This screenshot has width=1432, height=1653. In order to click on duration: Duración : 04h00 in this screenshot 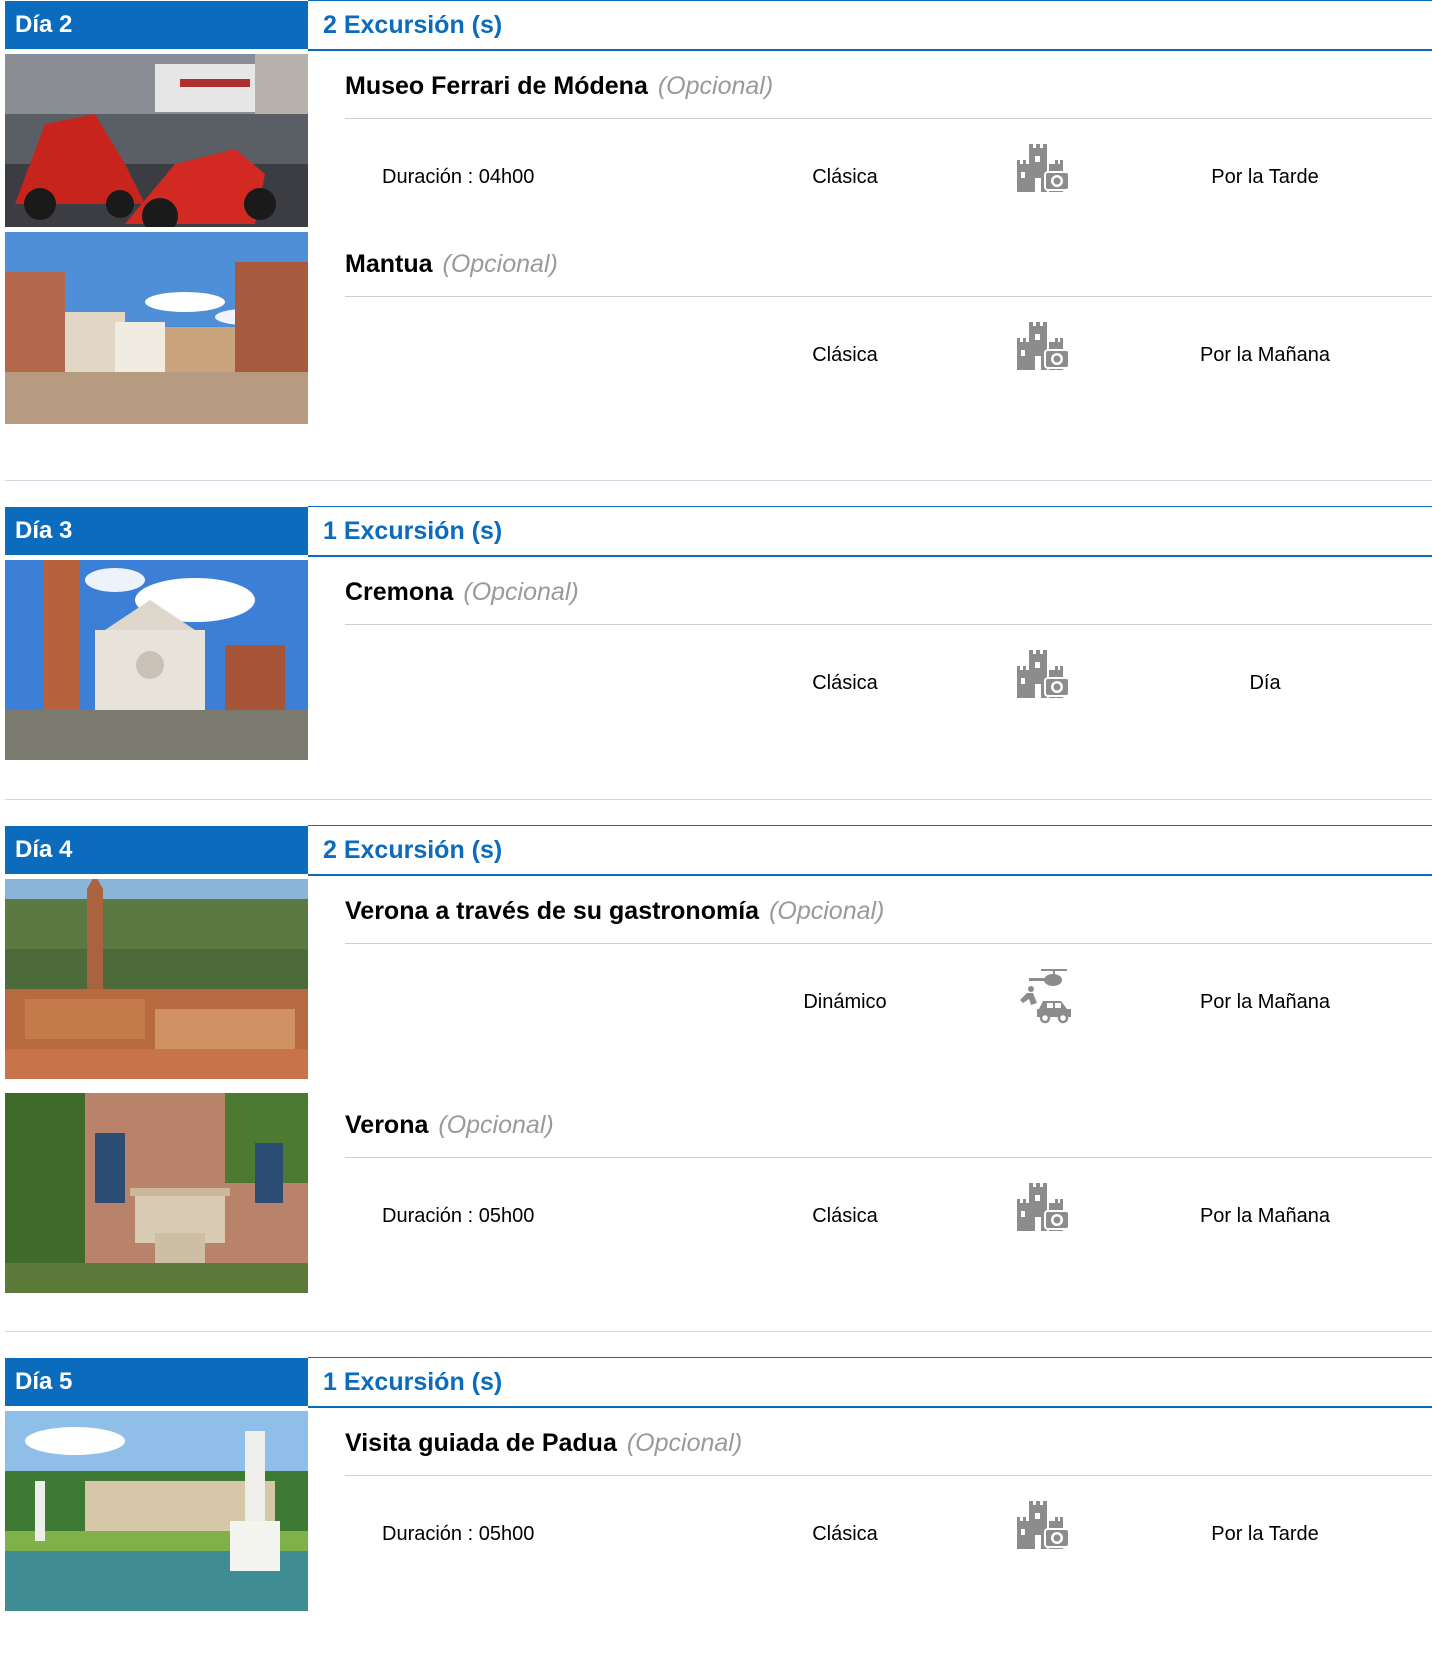, I will do `click(458, 177)`.